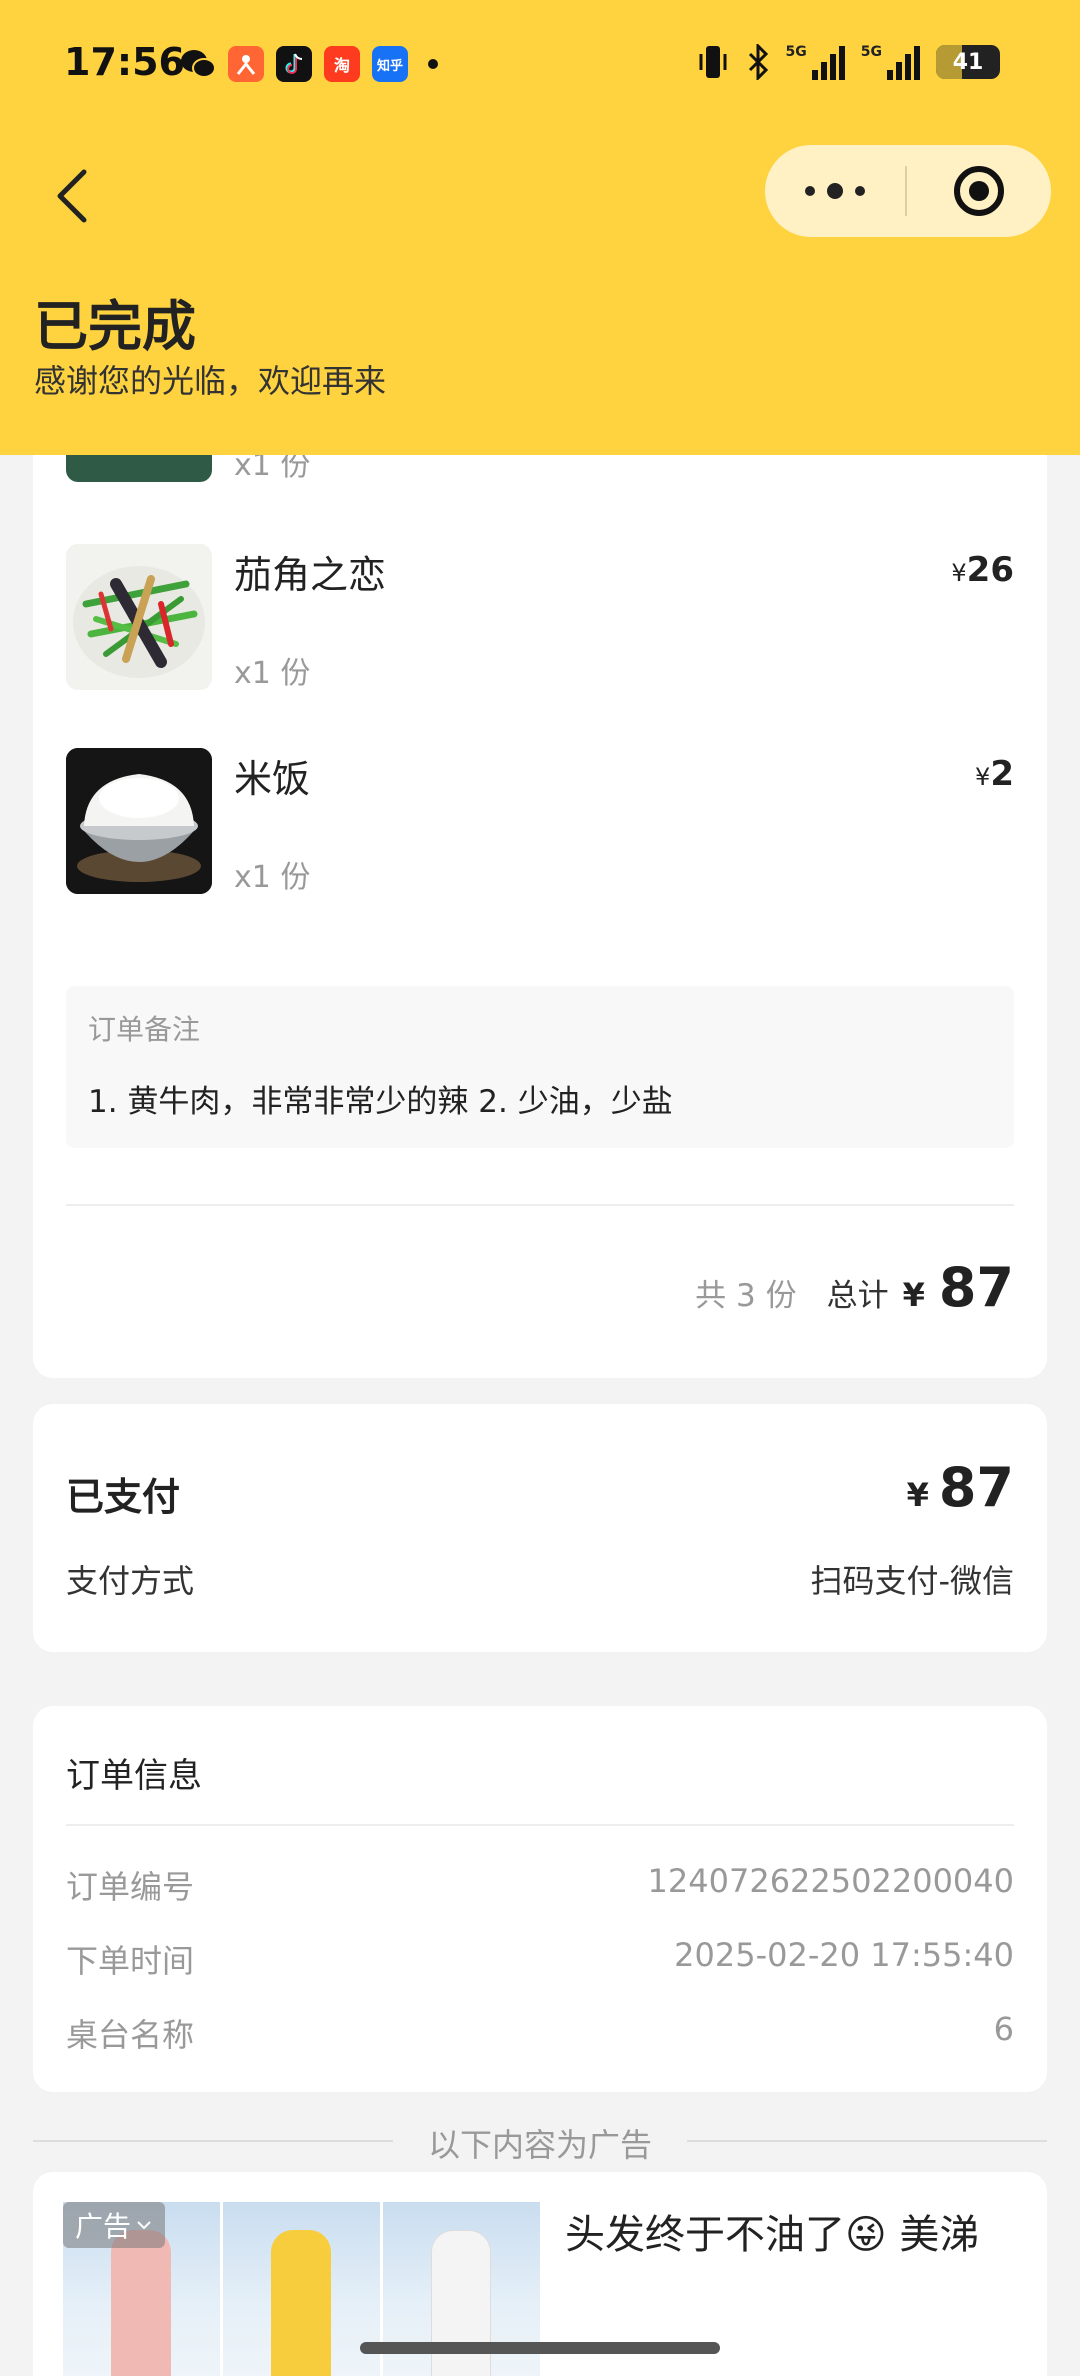  I want to click on more-button, so click(835, 191).